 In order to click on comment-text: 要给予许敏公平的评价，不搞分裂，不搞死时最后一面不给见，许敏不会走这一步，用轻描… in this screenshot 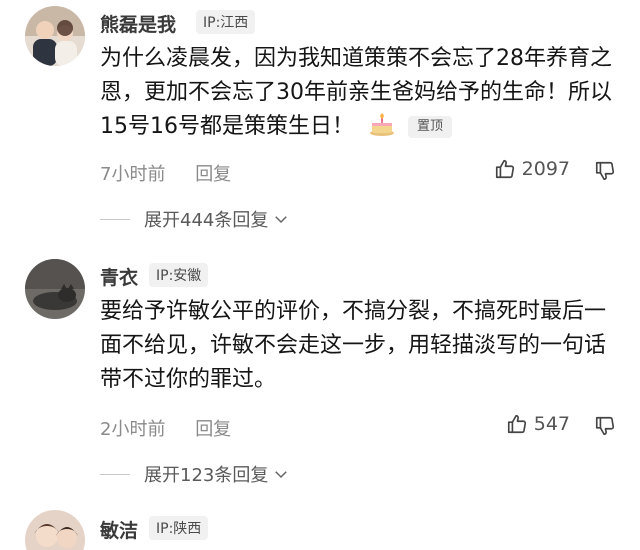, I will do `click(353, 345)`.